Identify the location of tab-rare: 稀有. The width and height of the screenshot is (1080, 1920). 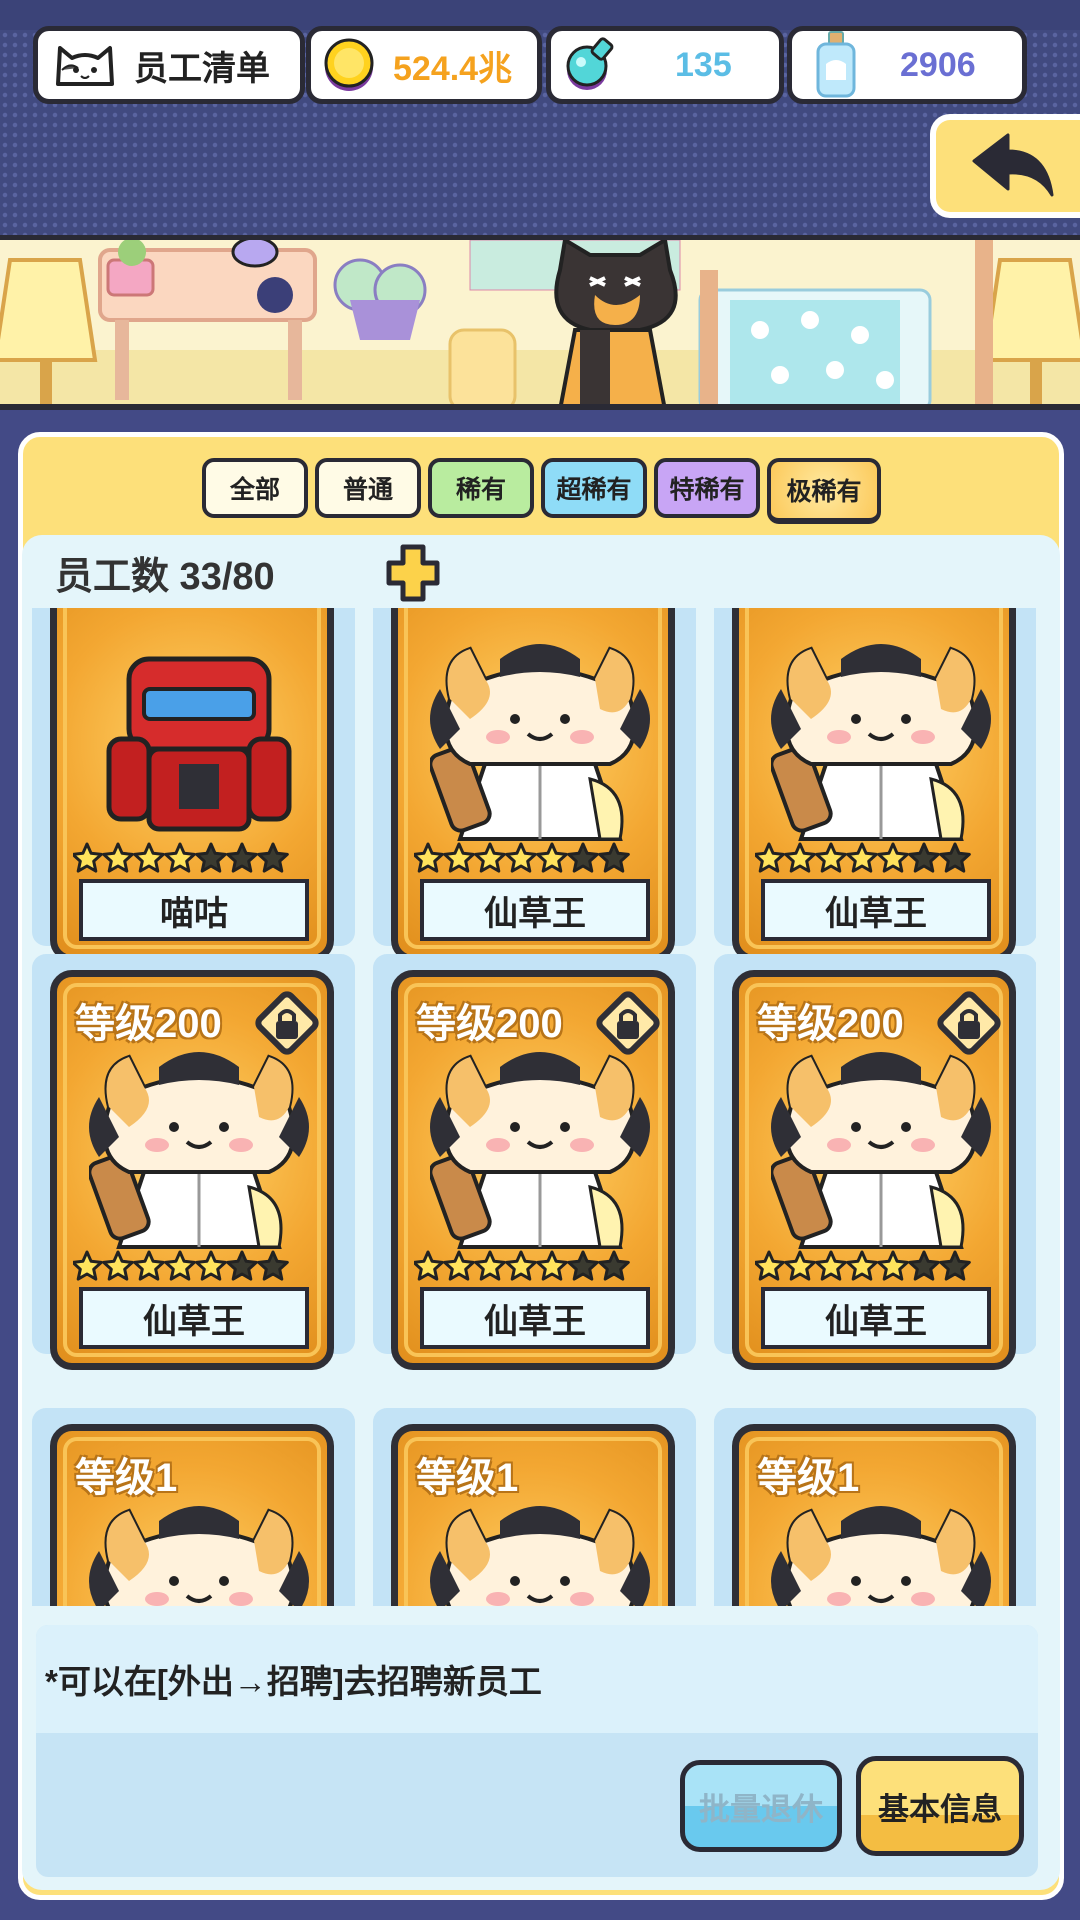
(481, 488).